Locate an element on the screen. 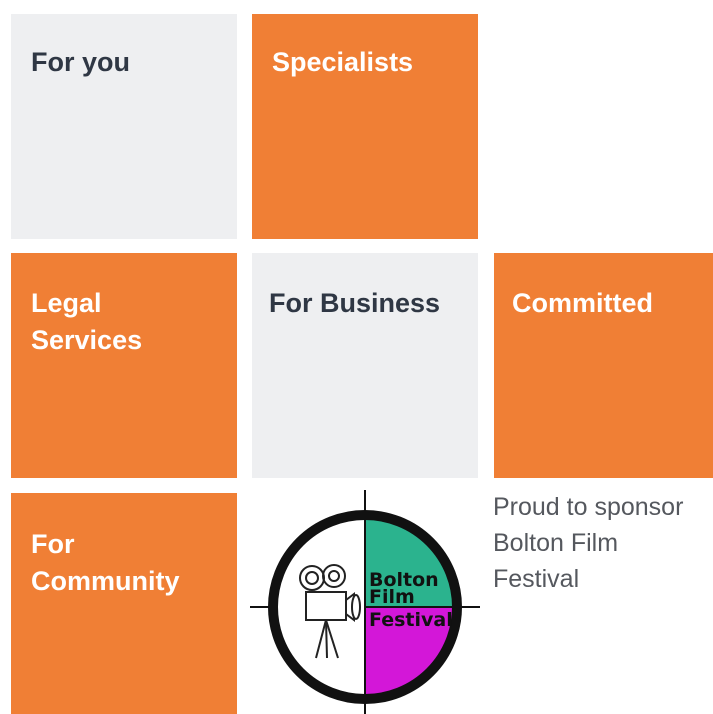  tile-specialists: Specialists is located at coordinates (365, 126).